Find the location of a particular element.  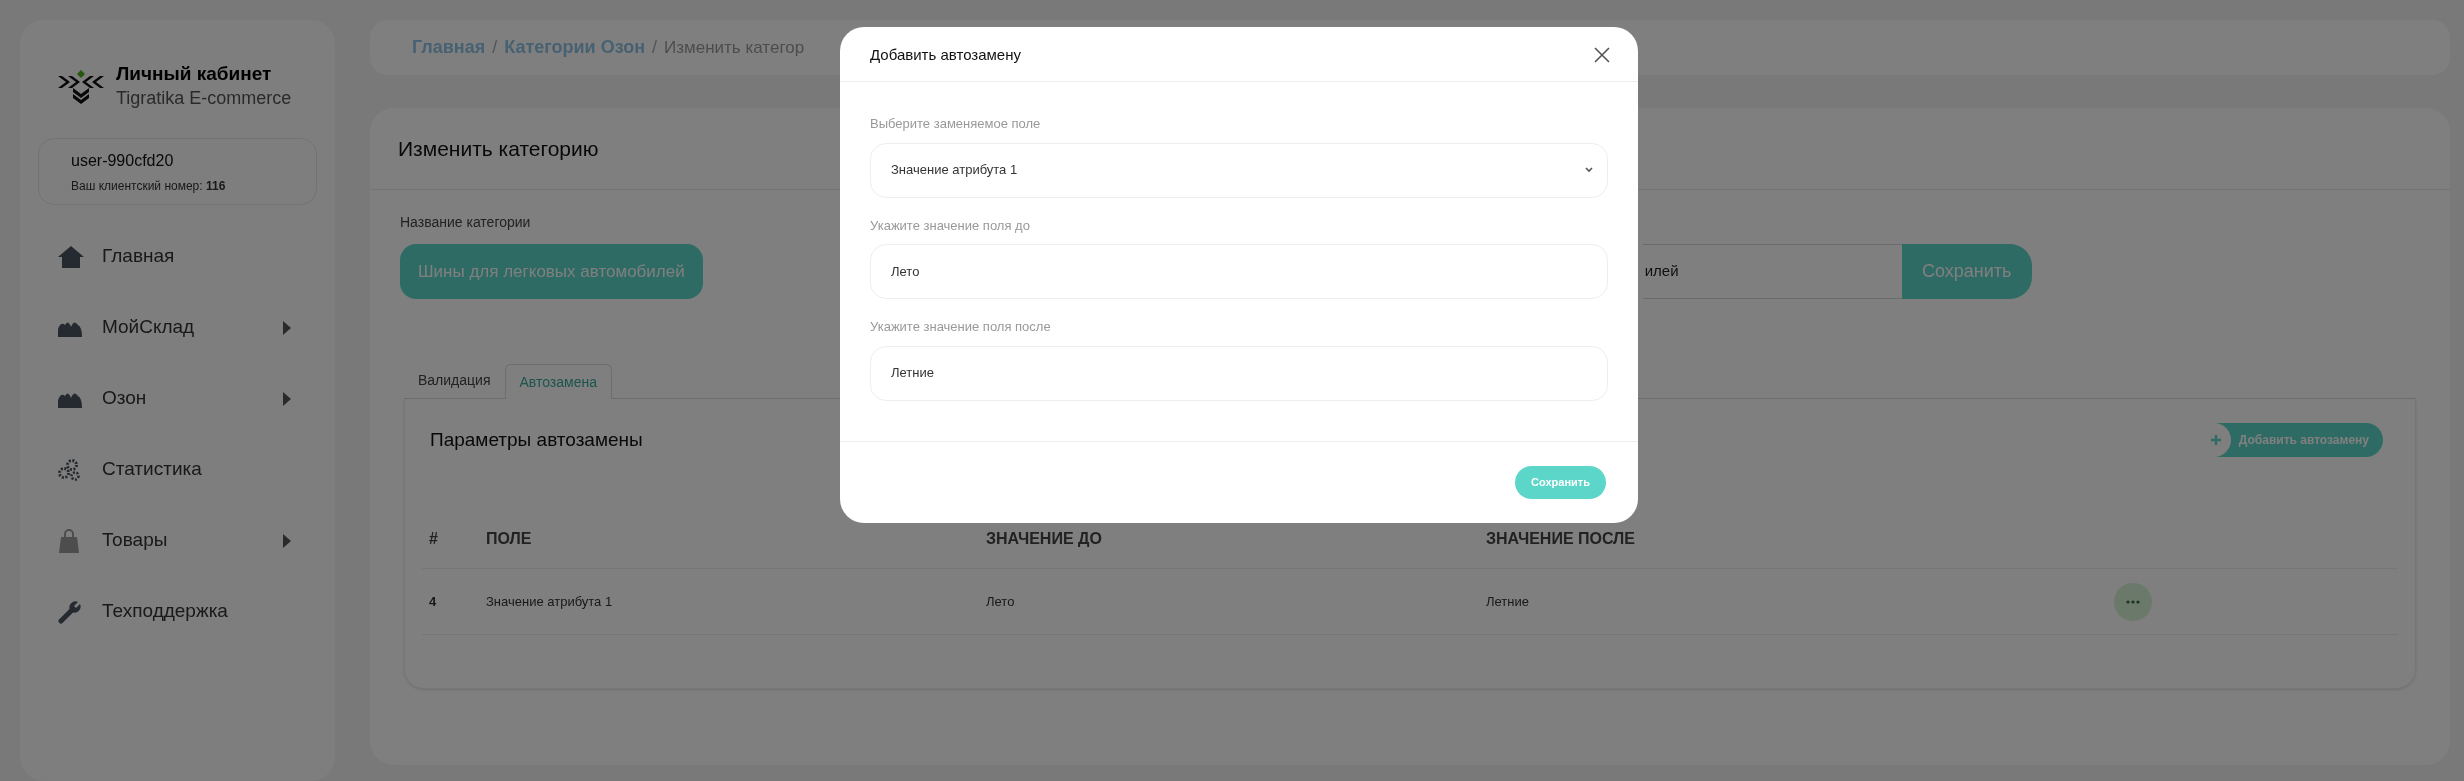

field-label: Выберите заменяемое поле is located at coordinates (956, 124).